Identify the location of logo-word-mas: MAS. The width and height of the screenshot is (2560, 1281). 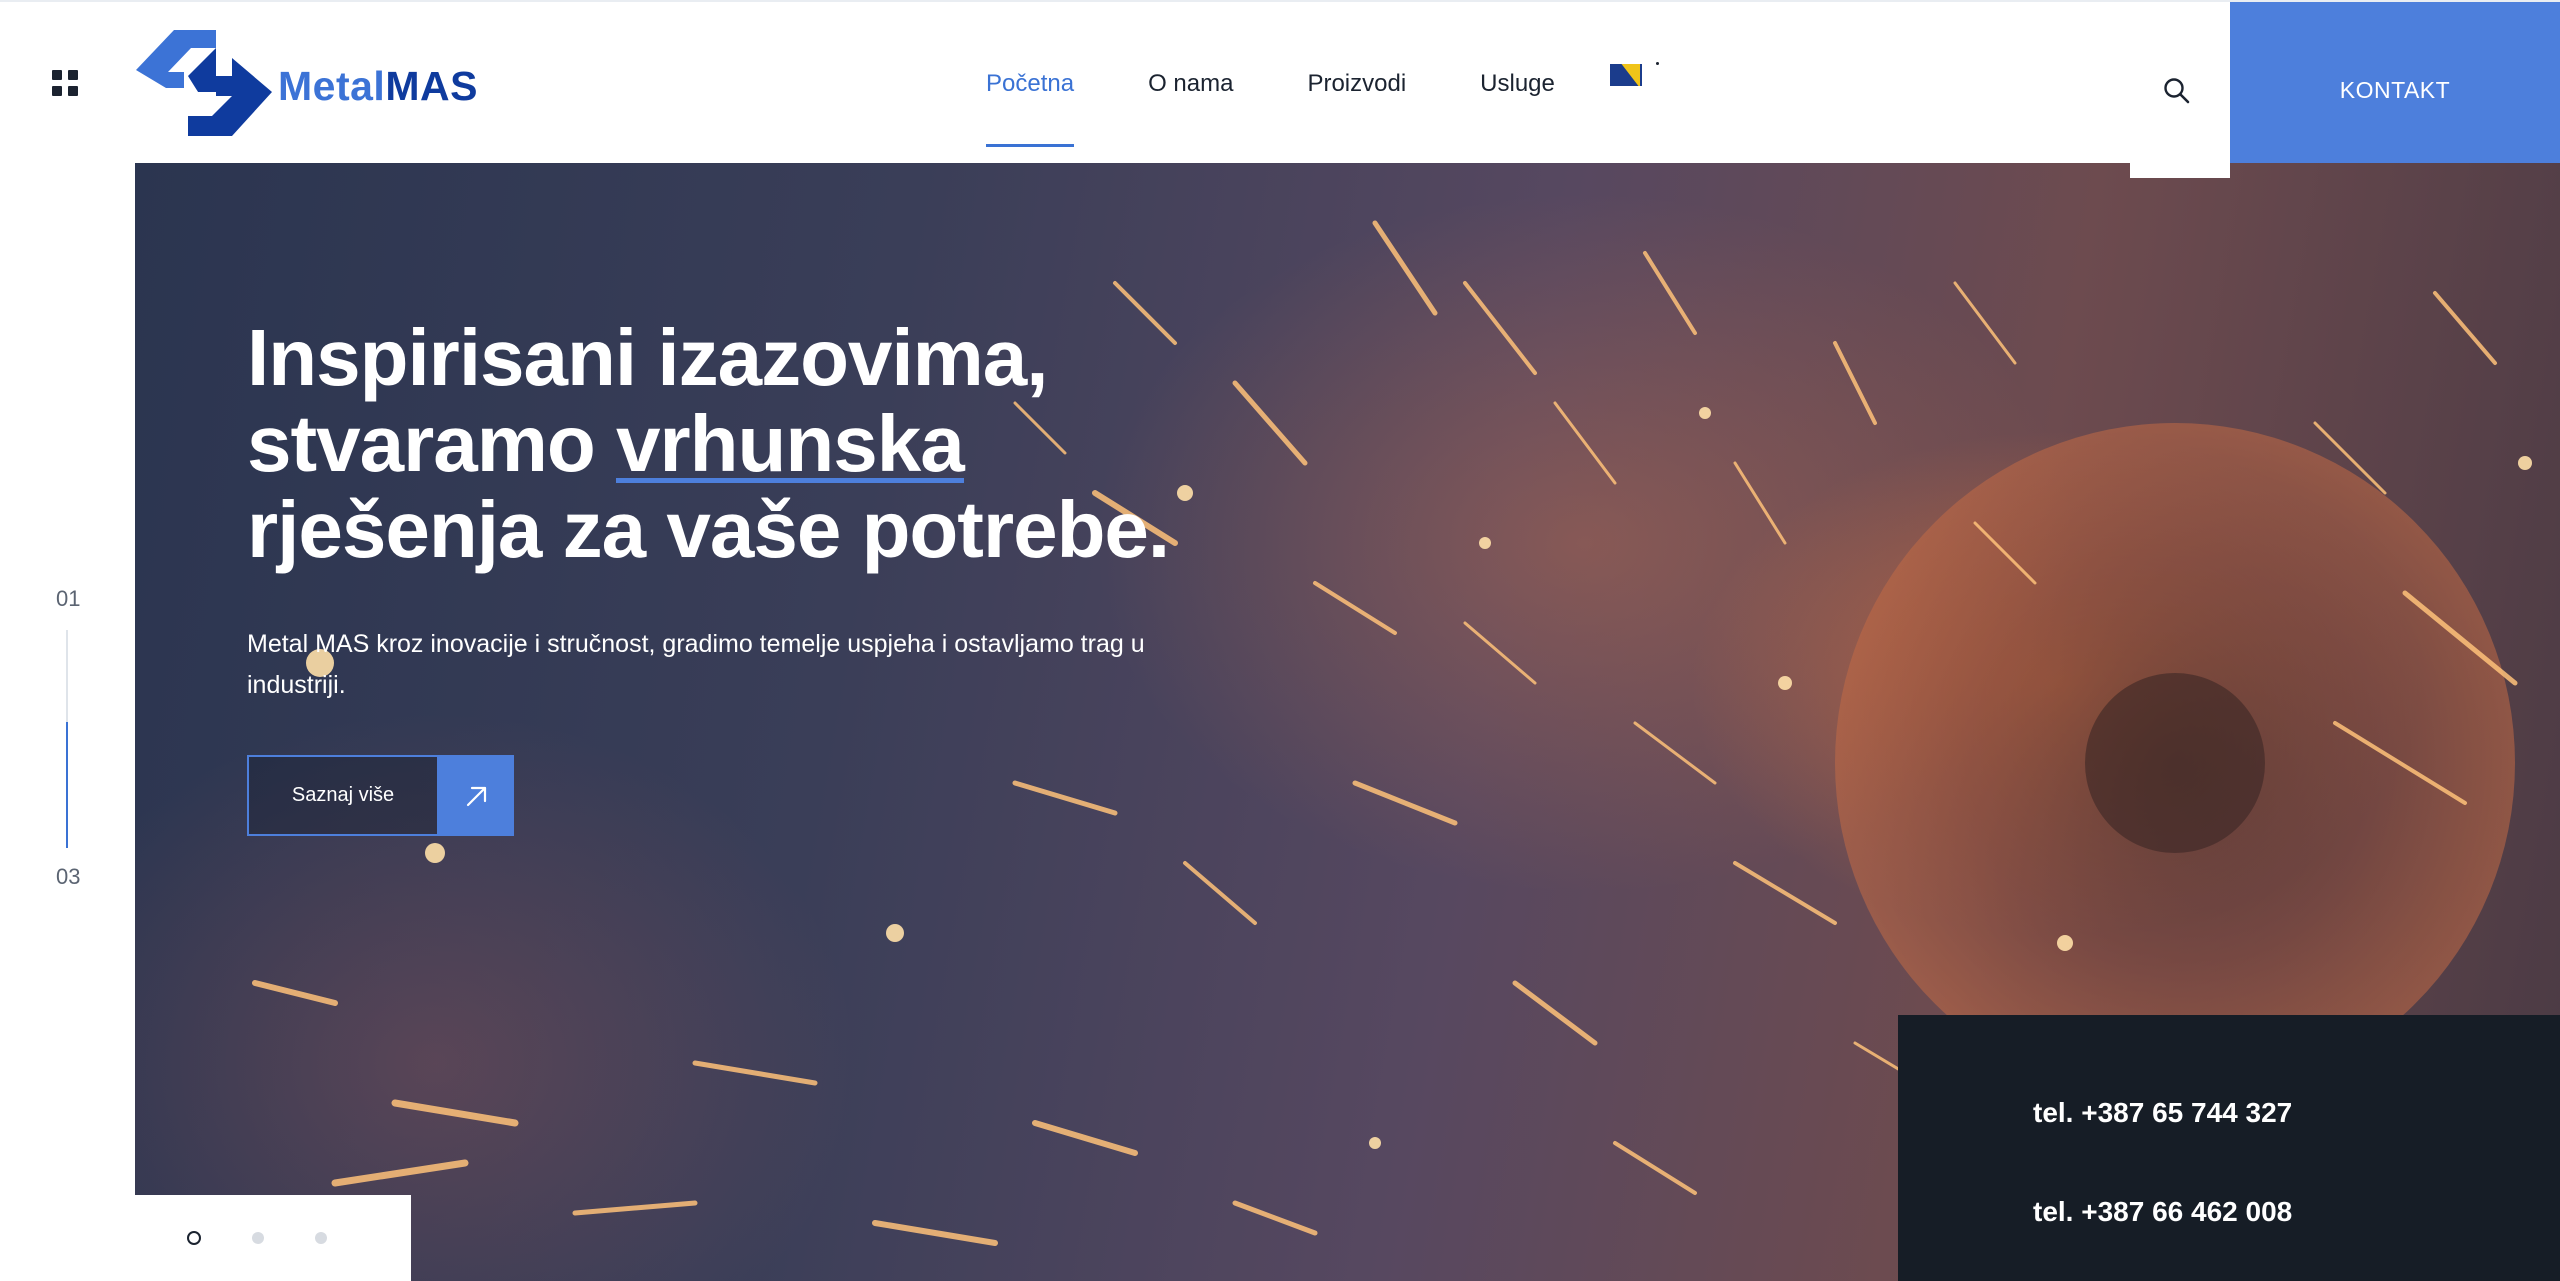
(431, 85).